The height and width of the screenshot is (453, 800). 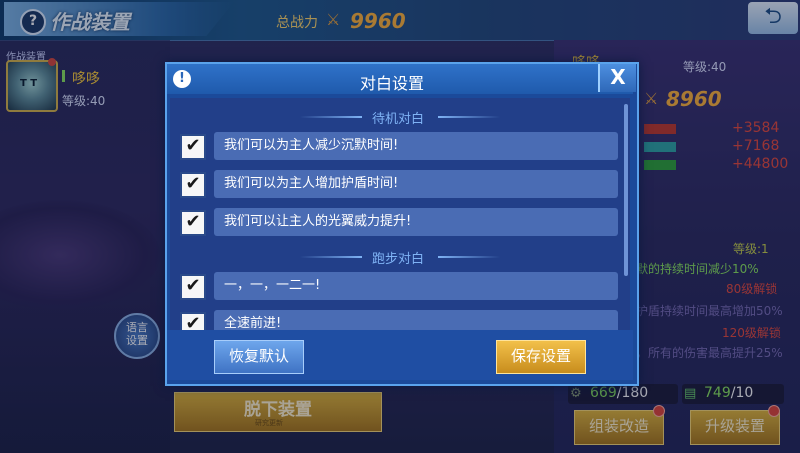 I want to click on close-button: X, so click(x=617, y=78).